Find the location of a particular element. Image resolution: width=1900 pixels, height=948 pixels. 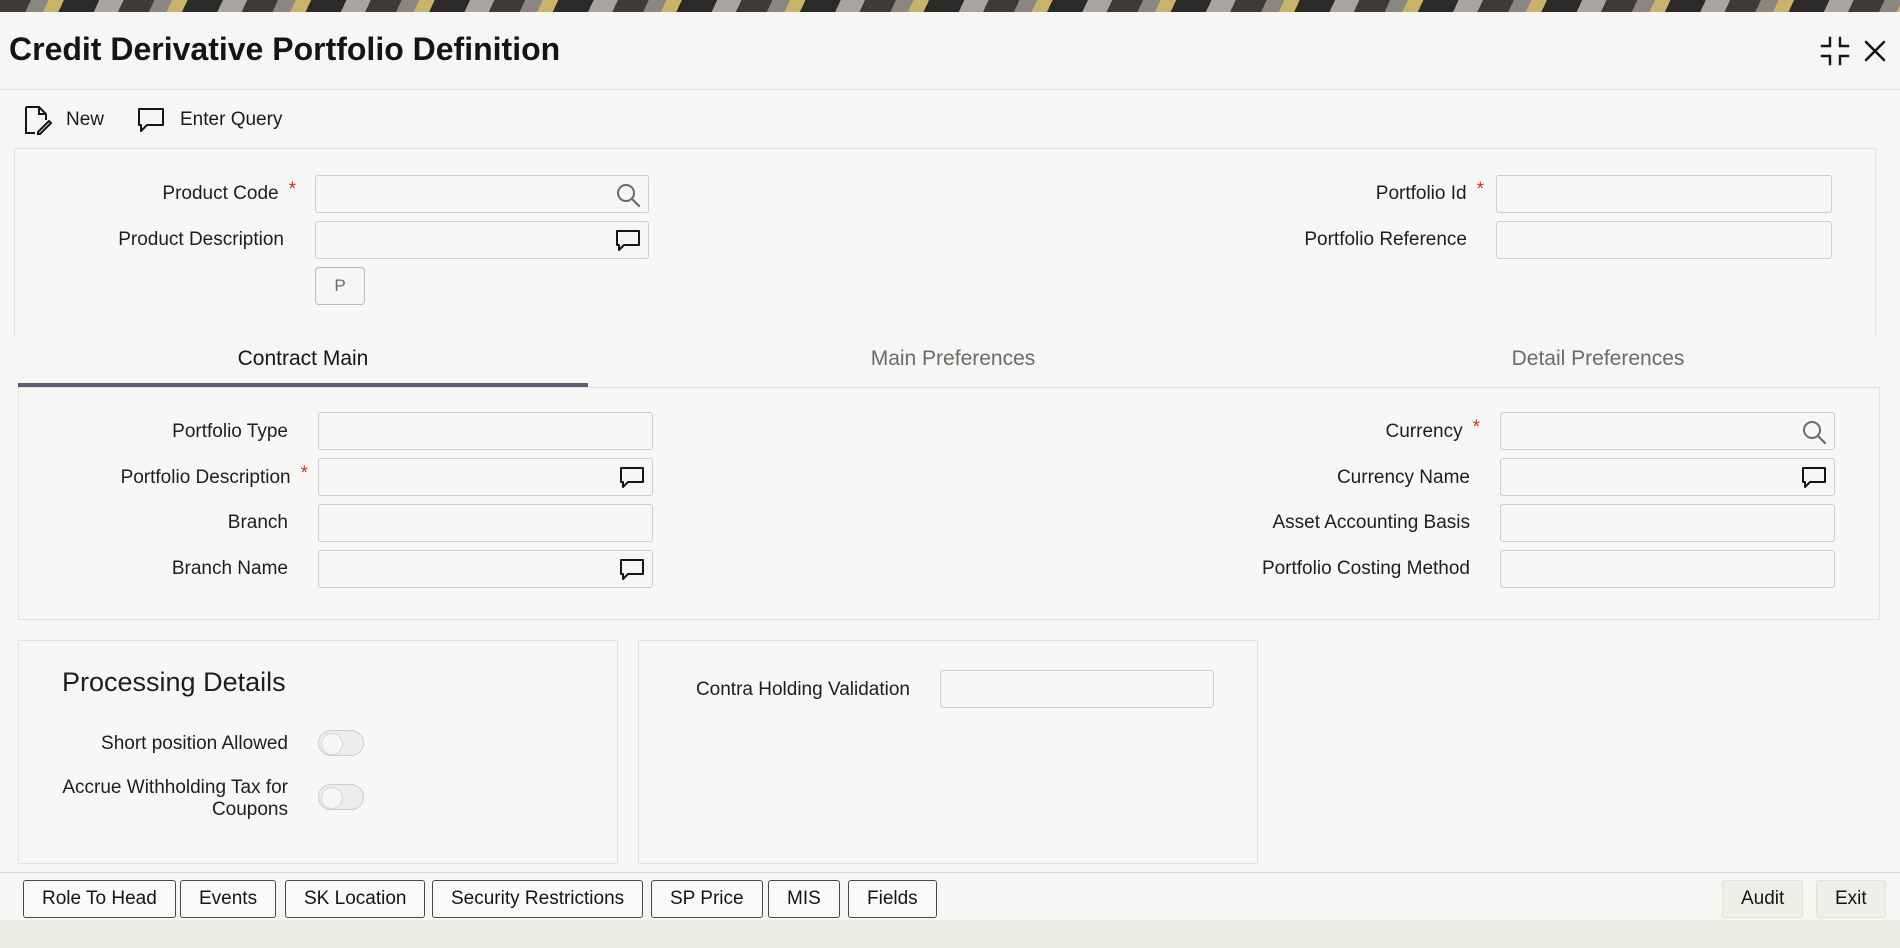

branch-name-input is located at coordinates (485, 569).